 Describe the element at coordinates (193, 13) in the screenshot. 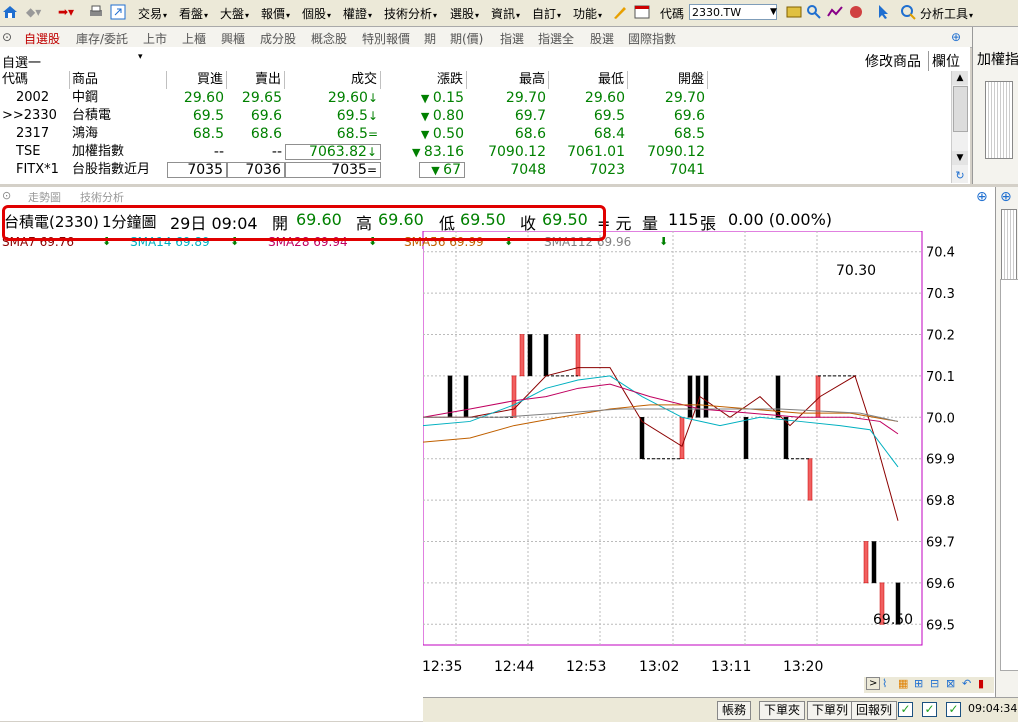

I see `menu-watch: 看盤▾` at that location.